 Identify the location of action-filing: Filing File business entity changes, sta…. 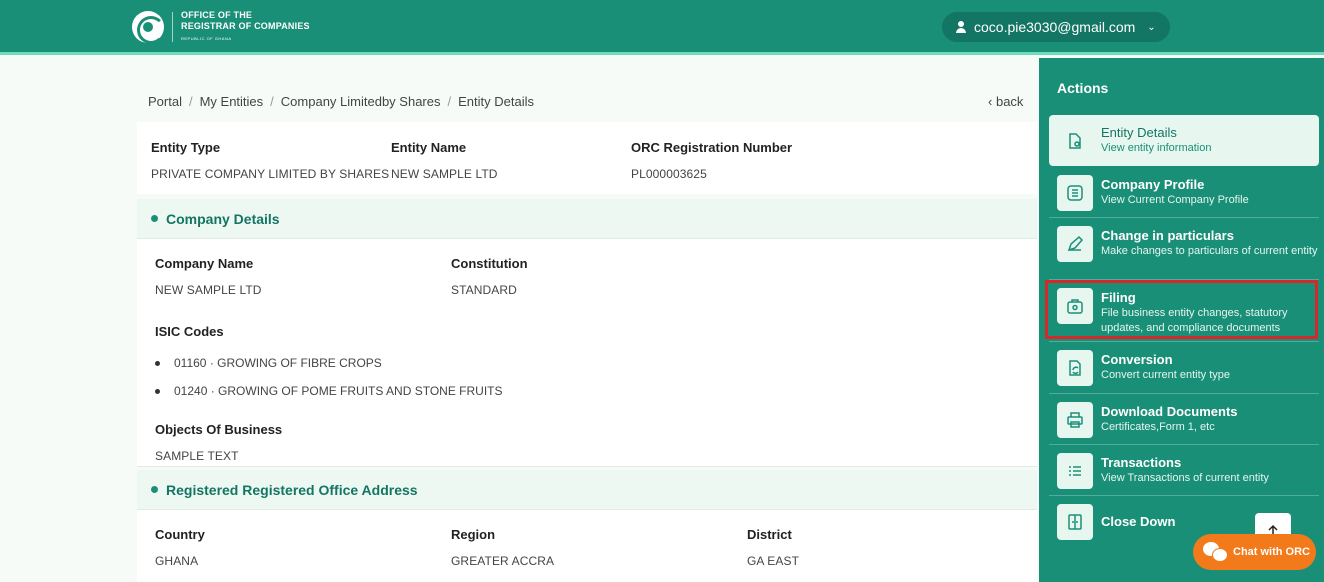
(1184, 311).